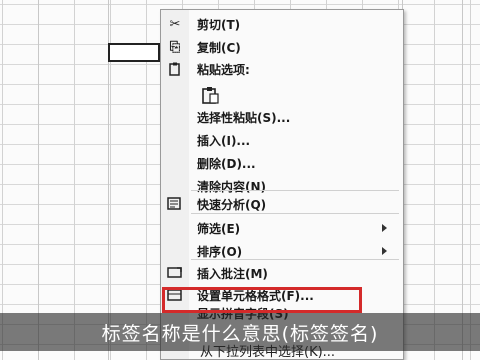  I want to click on menu-item-label: 剪切(T), so click(219, 24).